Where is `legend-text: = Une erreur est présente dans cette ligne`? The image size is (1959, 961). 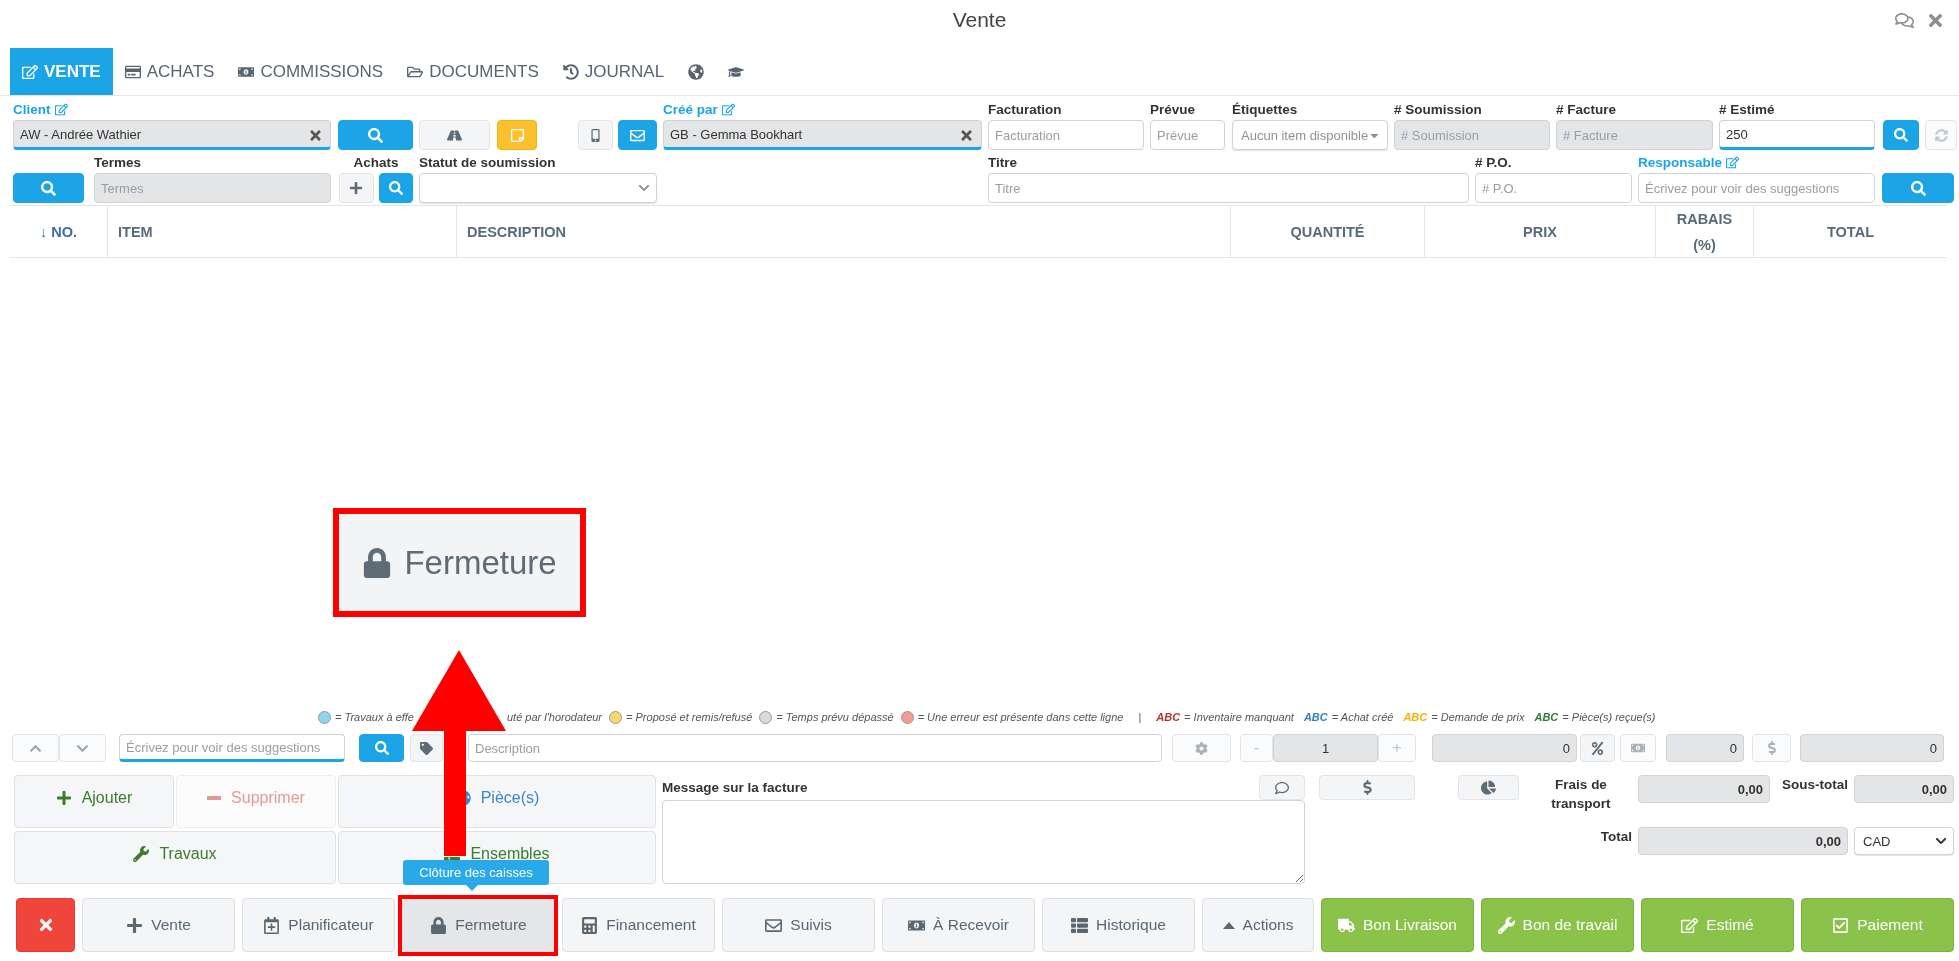 legend-text: = Une erreur est présente dans cette ligne is located at coordinates (1020, 717).